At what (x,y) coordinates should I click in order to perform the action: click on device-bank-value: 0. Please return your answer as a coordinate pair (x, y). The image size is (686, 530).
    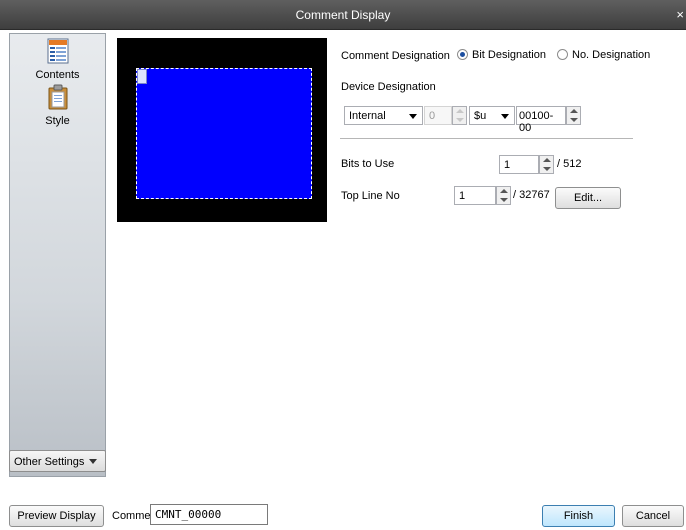
    Looking at the image, I should click on (432, 116).